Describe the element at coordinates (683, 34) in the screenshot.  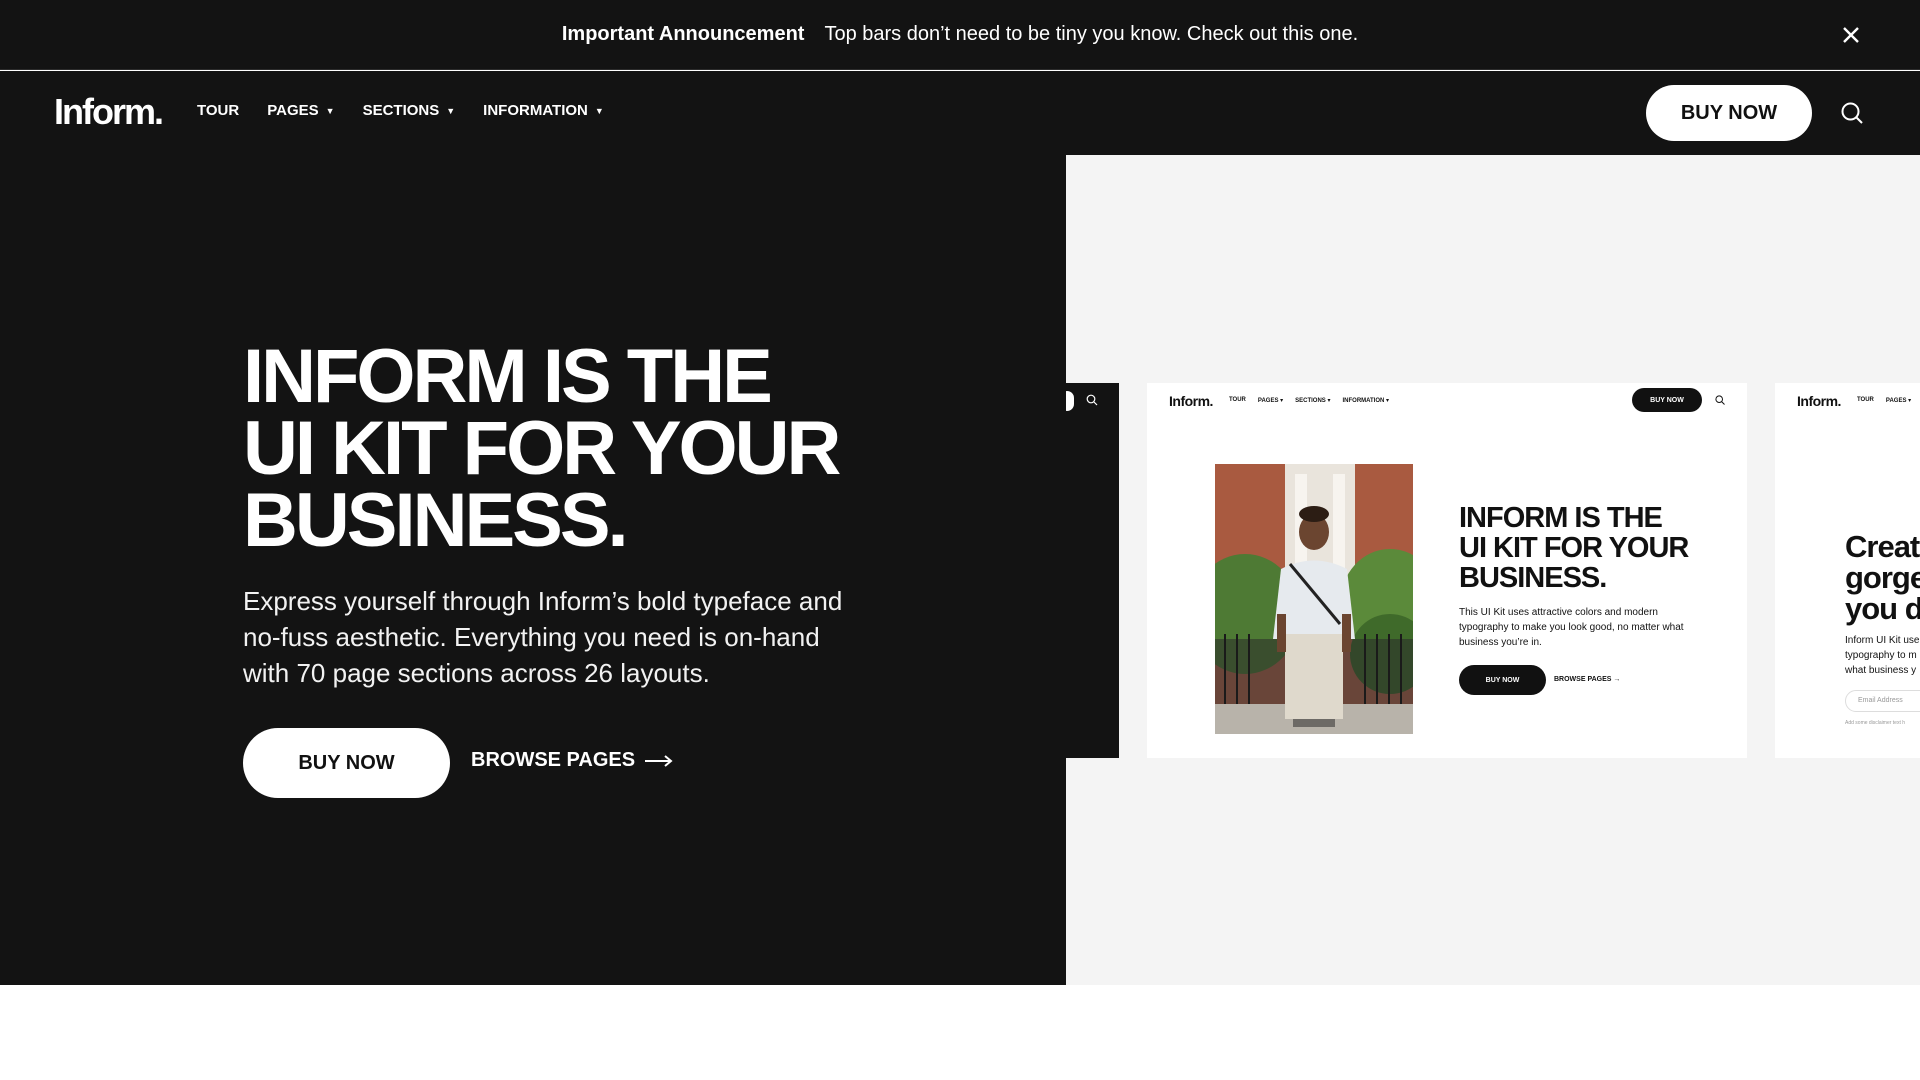
I see `announcement-title: Important Announcement` at that location.